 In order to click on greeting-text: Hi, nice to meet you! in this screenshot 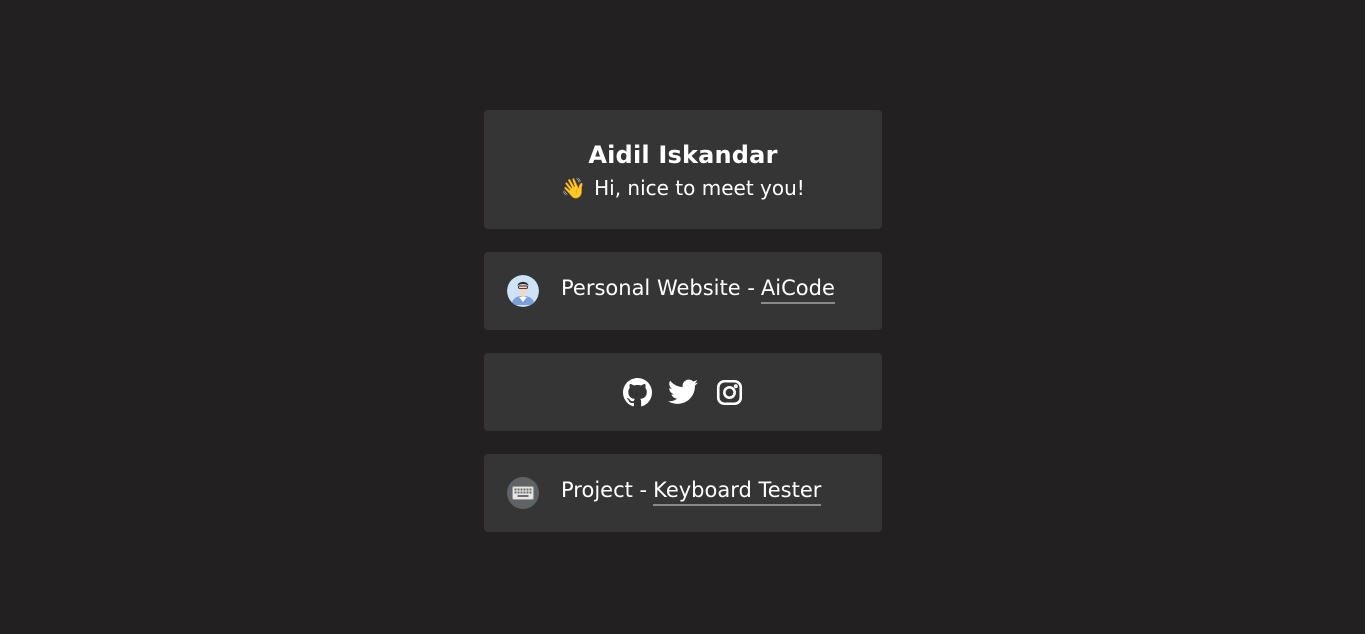, I will do `click(699, 188)`.